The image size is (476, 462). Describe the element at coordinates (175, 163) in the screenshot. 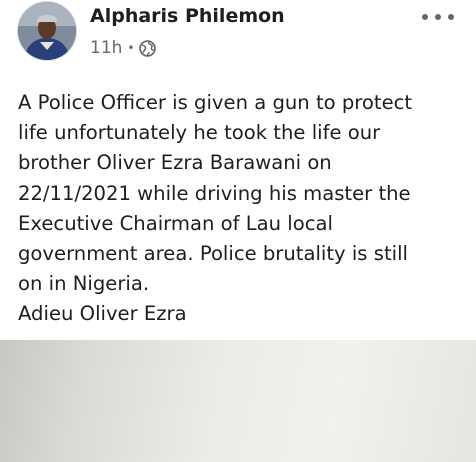

I see `post-text-line: brother Oliver Ezra Barawani on` at that location.